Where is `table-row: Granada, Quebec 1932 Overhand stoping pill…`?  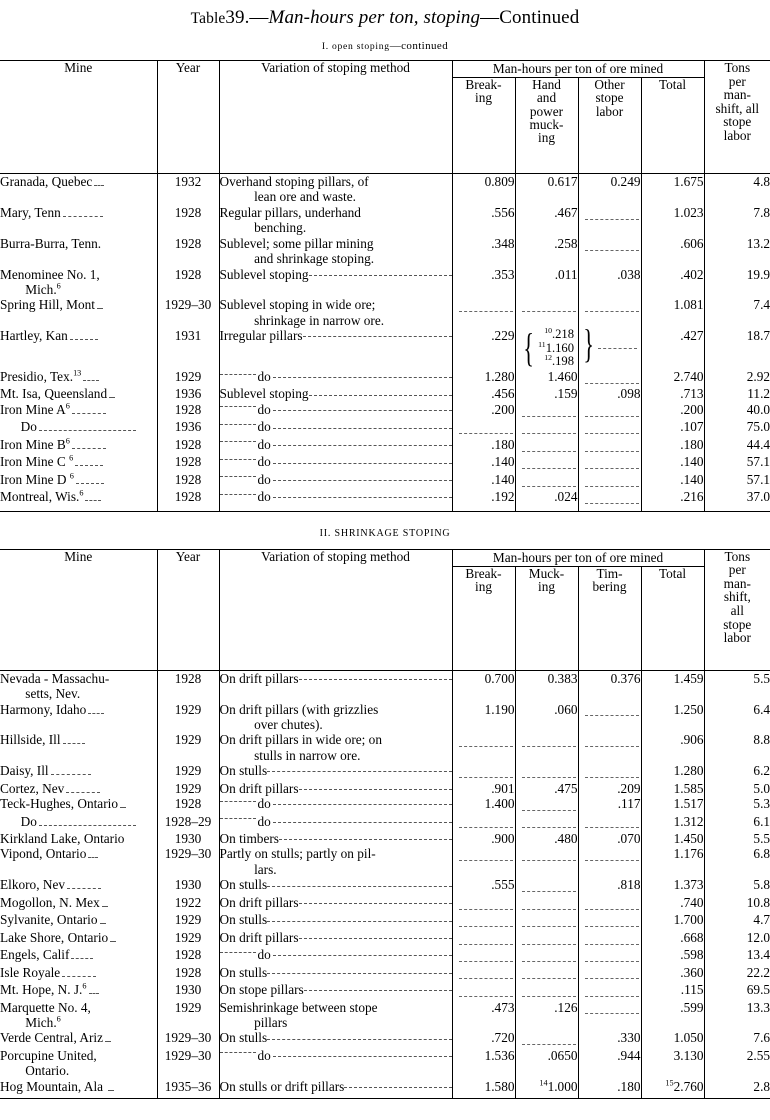
table-row: Granada, Quebec 1932 Overhand stoping pill… is located at coordinates (385, 189).